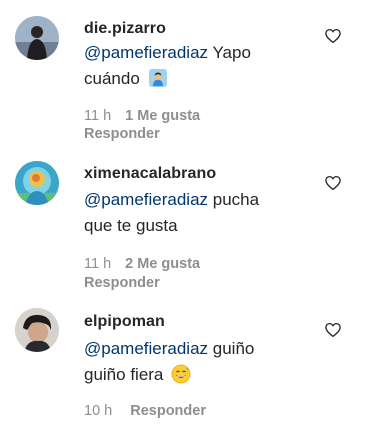  I want to click on comment-text-part: que te gusta, so click(131, 225).